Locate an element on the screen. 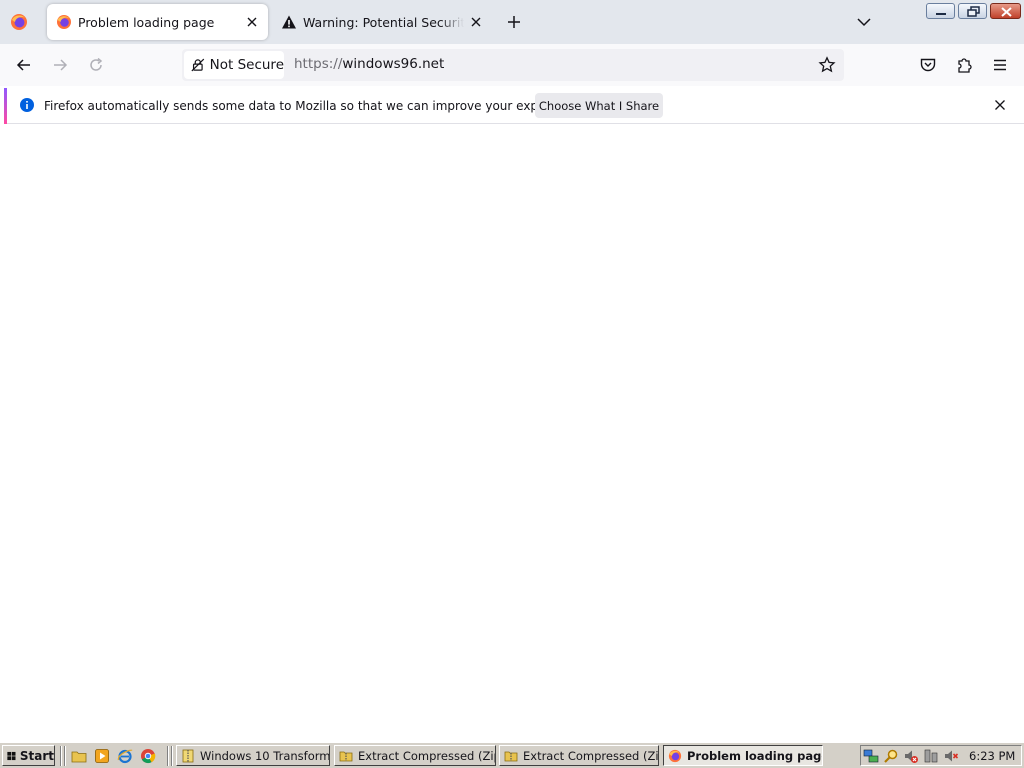 This screenshot has width=1024, height=768. bookmark-star-icon is located at coordinates (827, 65).